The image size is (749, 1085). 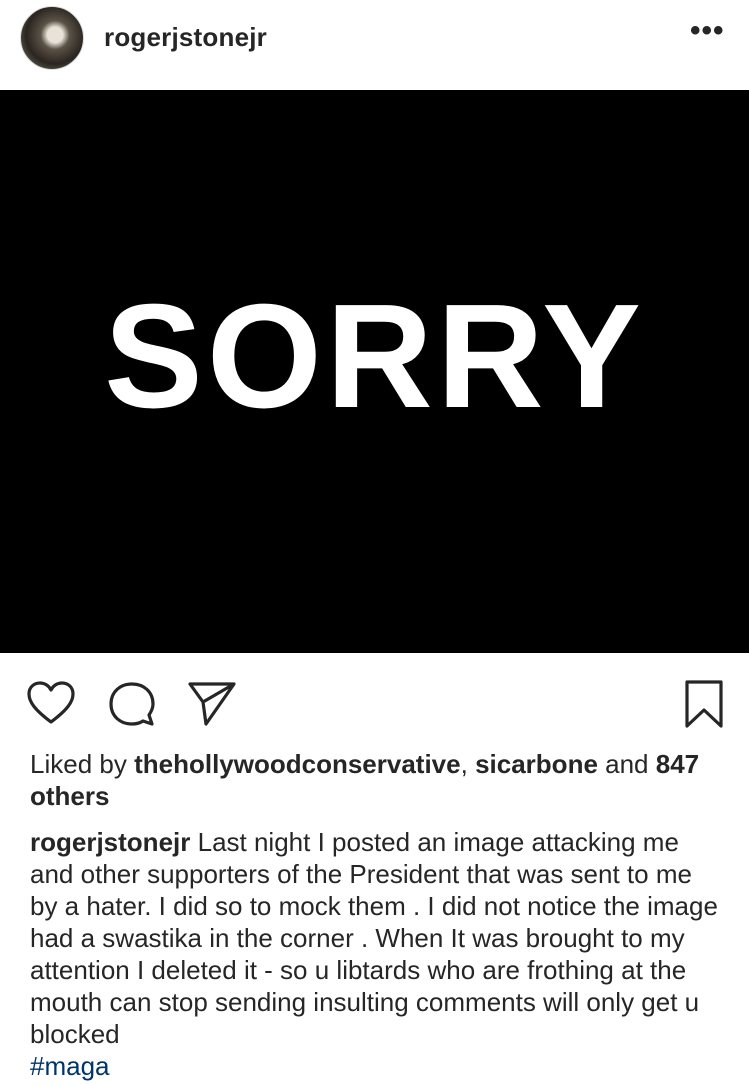 I want to click on more-options-icon: •••, so click(x=707, y=31).